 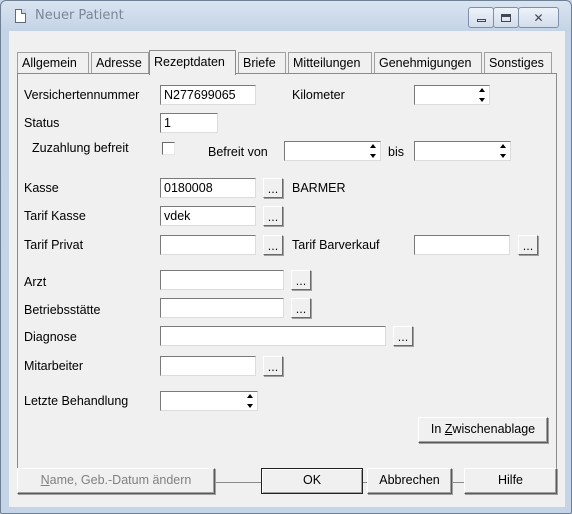 What do you see at coordinates (372, 151) in the screenshot?
I see `befreit-von-spin-arrows-icon` at bounding box center [372, 151].